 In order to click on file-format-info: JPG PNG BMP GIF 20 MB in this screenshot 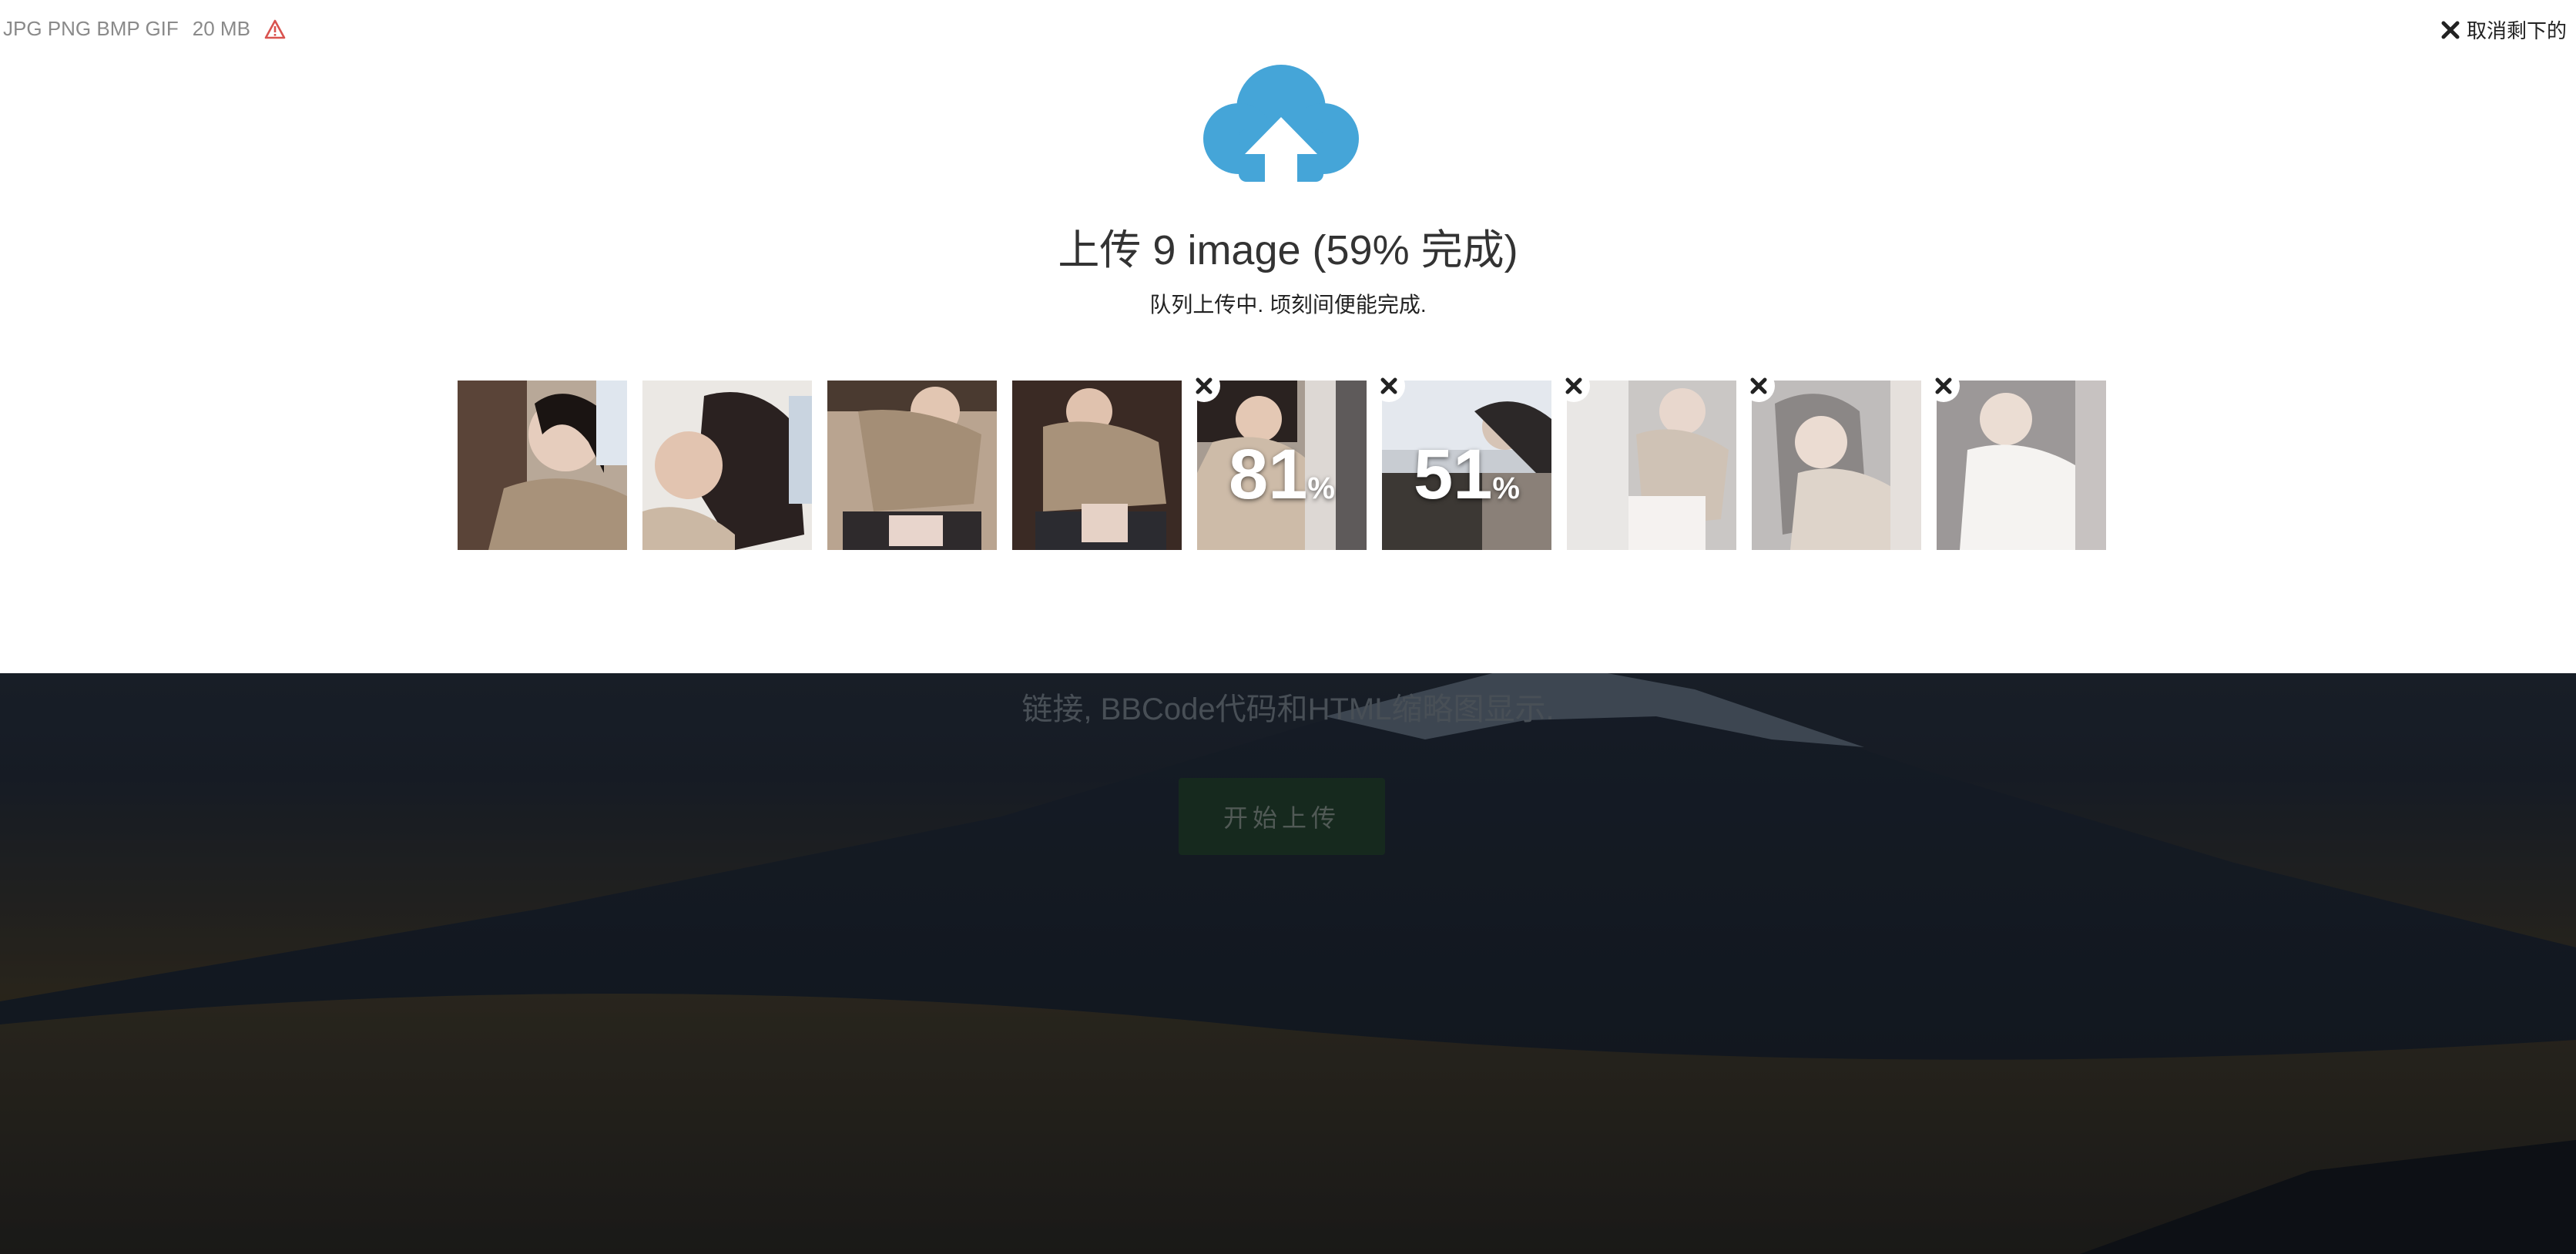, I will do `click(144, 29)`.